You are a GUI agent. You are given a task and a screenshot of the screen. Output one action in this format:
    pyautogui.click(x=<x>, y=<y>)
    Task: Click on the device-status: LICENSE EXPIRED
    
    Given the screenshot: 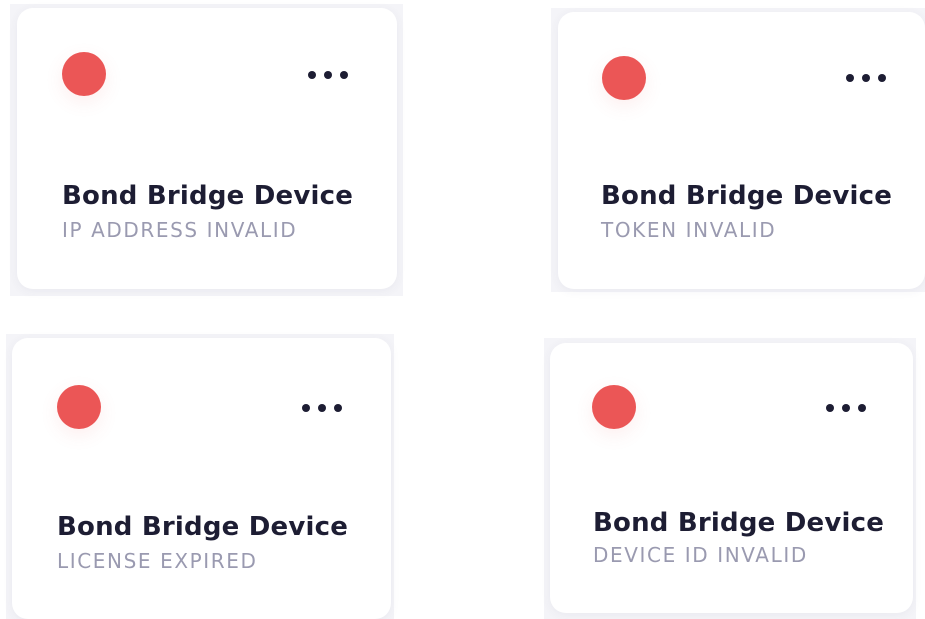 What is the action you would take?
    pyautogui.click(x=157, y=561)
    